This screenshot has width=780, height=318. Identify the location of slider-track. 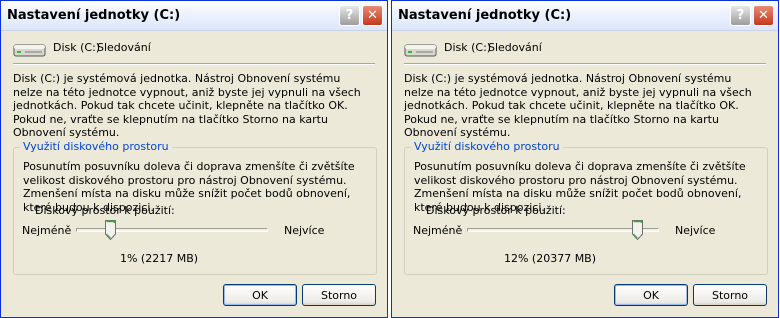
(563, 230).